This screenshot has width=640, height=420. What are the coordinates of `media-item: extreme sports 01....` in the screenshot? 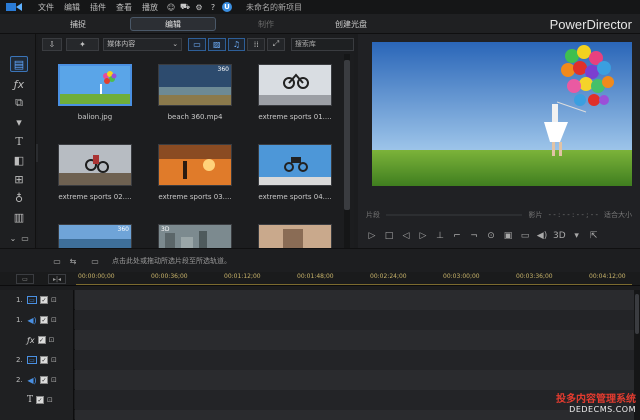 It's located at (295, 92).